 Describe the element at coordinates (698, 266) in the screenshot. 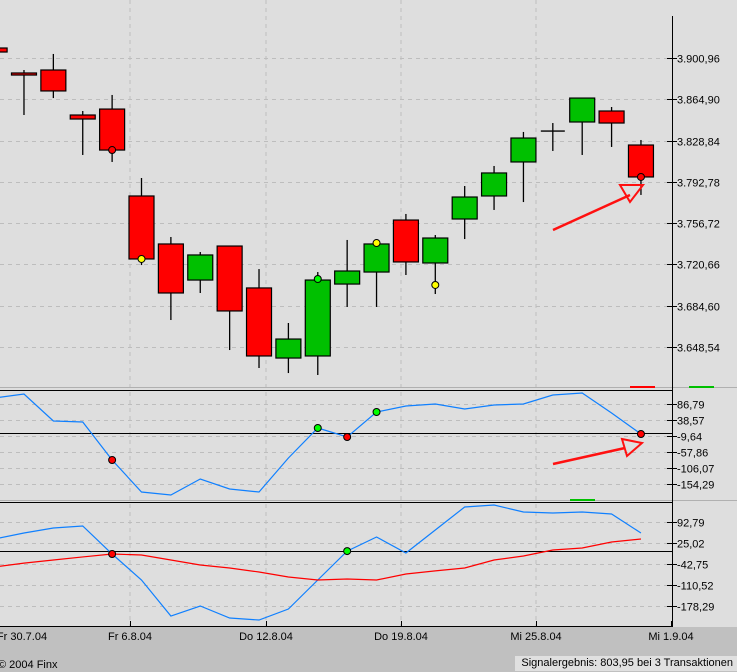

I see `y-tick-label: 3.720,66` at that location.